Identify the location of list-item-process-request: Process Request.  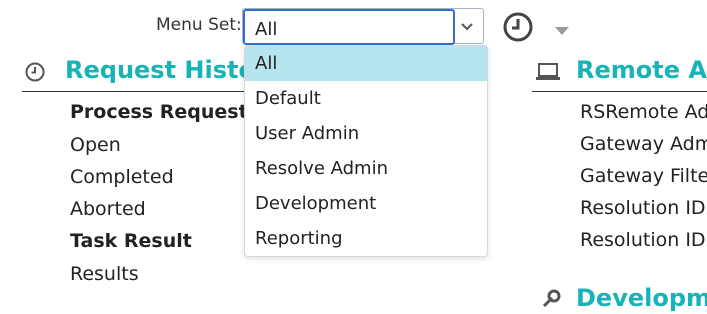
(159, 112).